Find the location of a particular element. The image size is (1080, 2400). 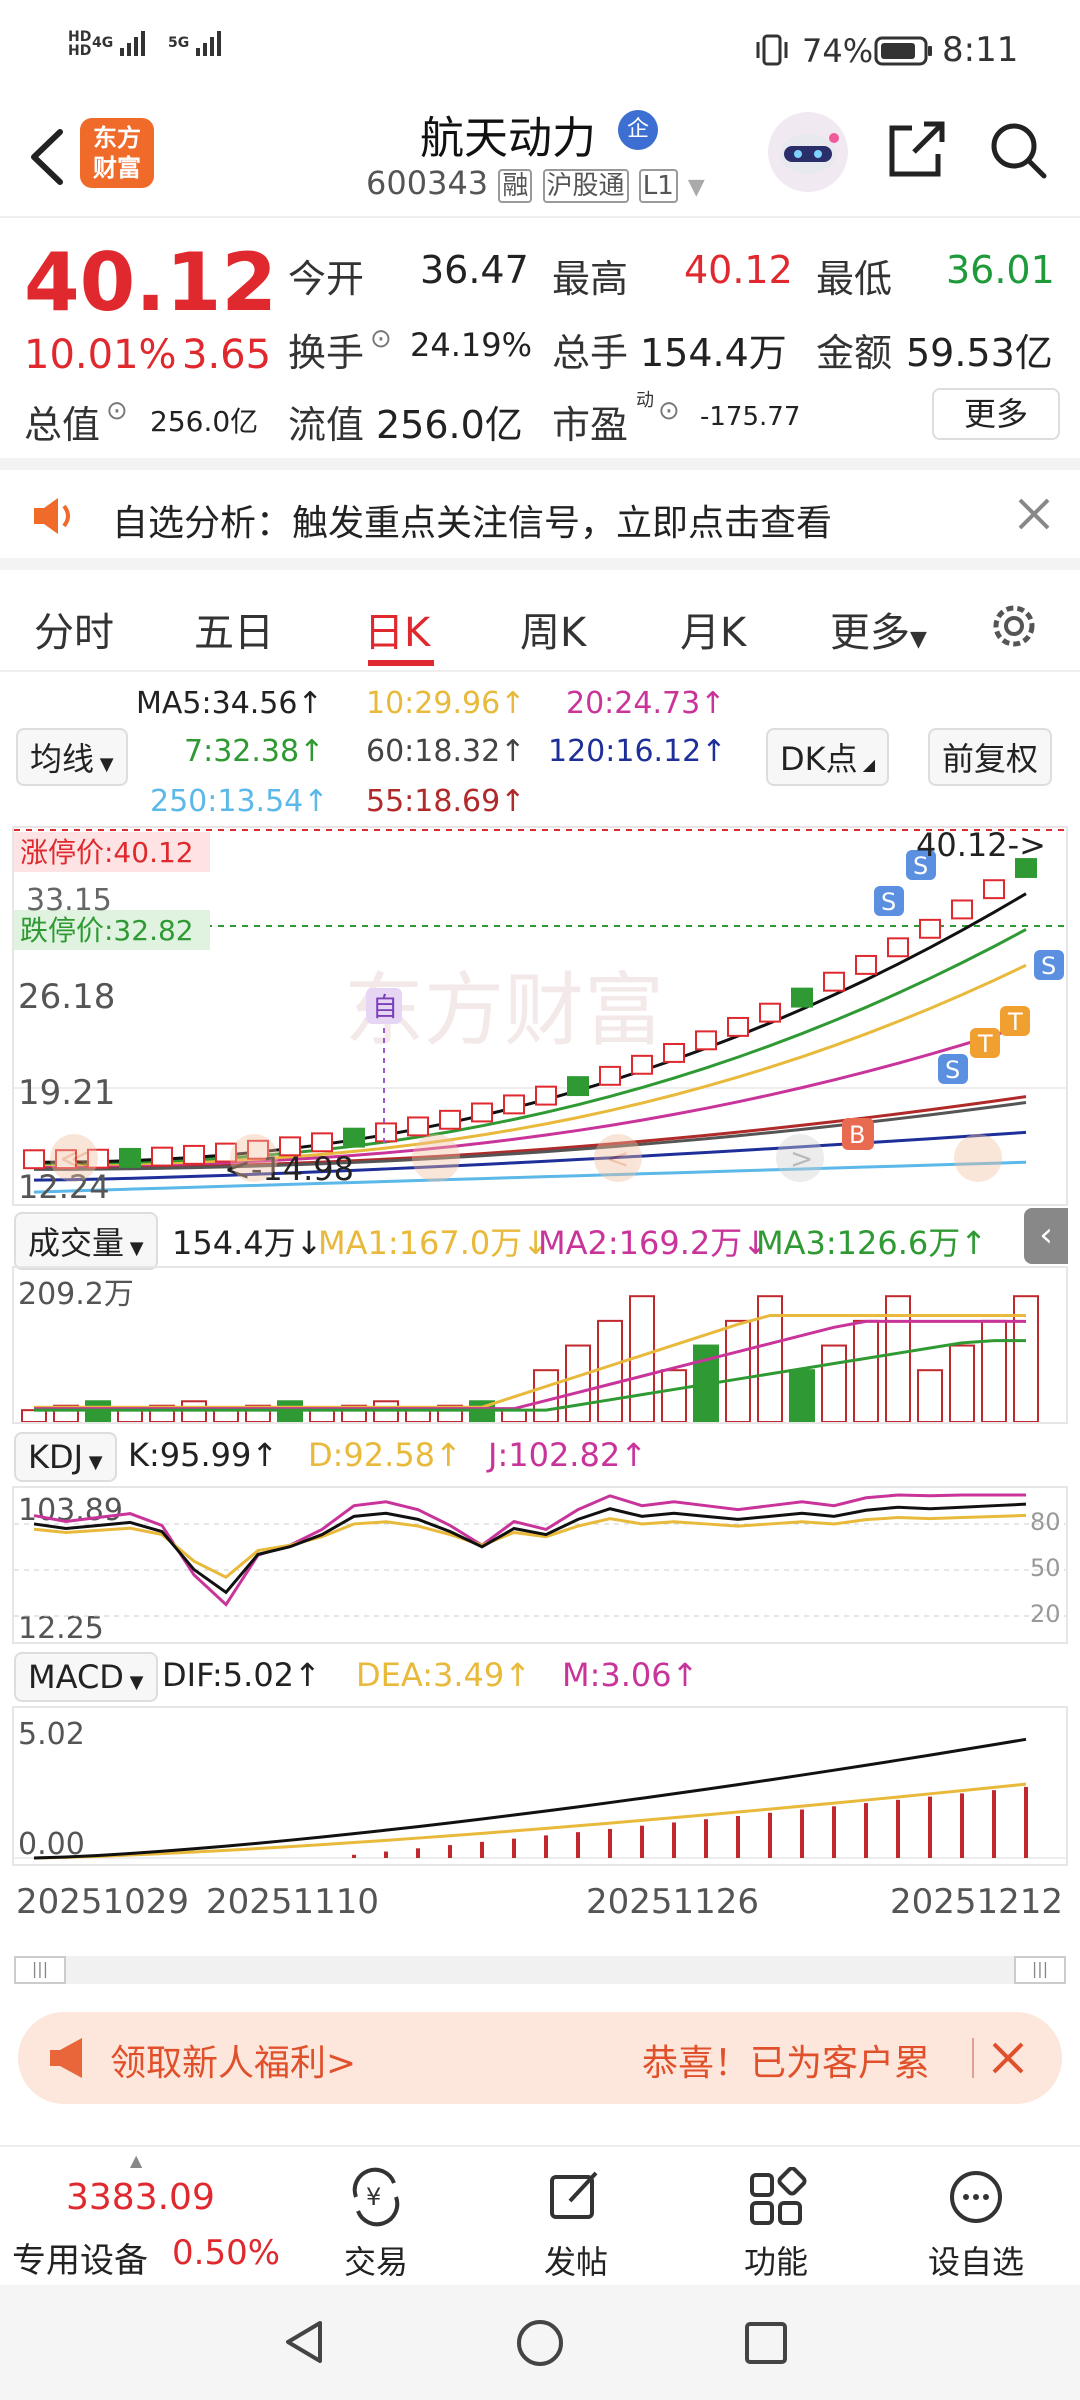

macd-chart: 5.02 0.00 is located at coordinates (540, 1786).